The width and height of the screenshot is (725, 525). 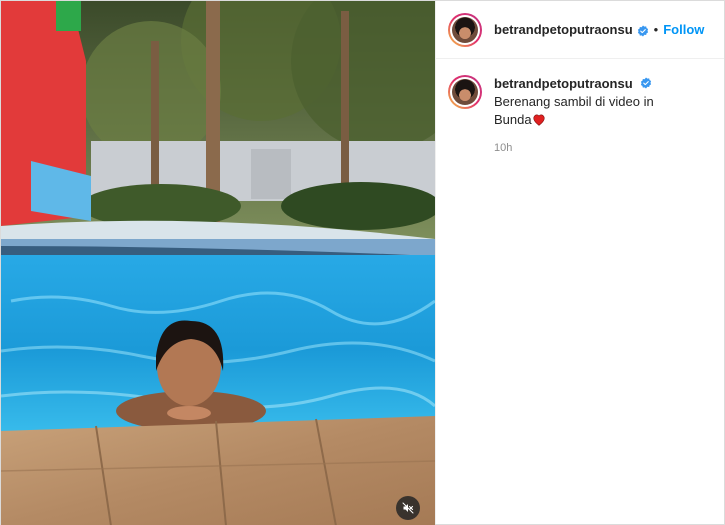 I want to click on follow-button: Follow, so click(x=683, y=29).